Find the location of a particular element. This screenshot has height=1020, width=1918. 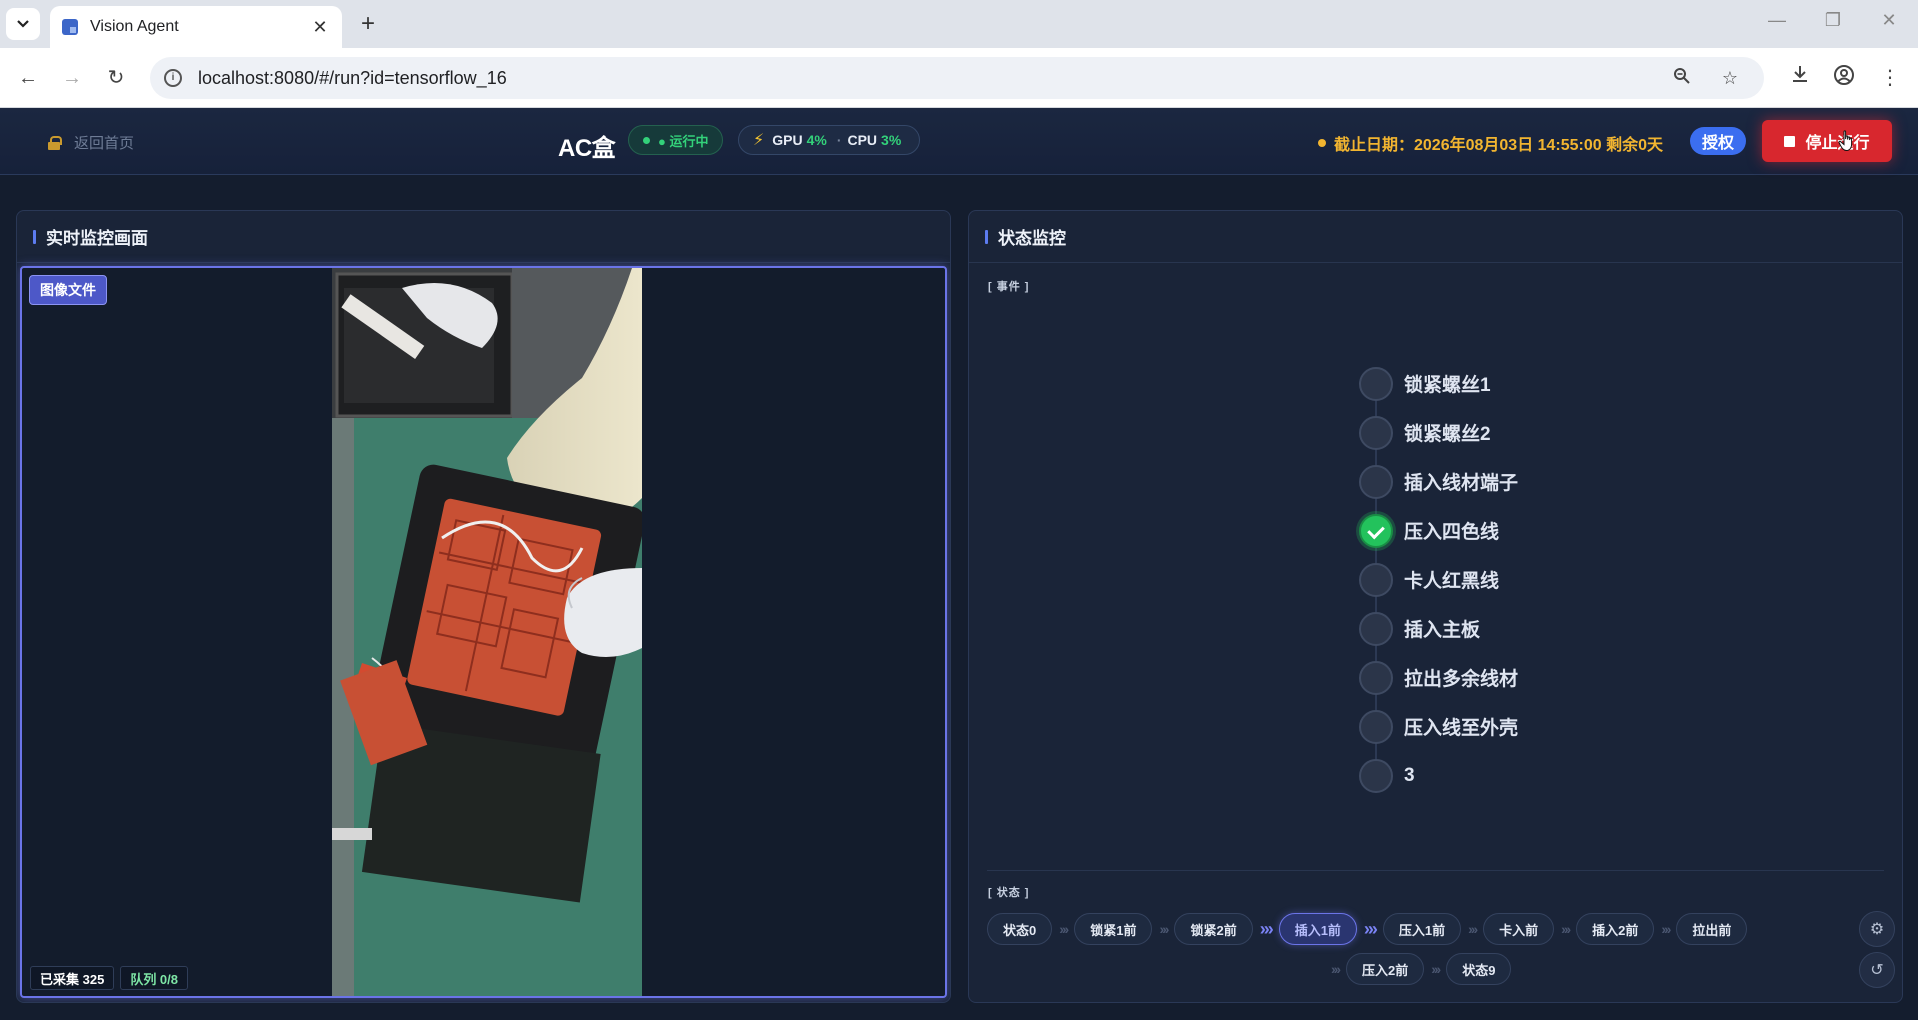

back-icon: ← is located at coordinates (28, 78).